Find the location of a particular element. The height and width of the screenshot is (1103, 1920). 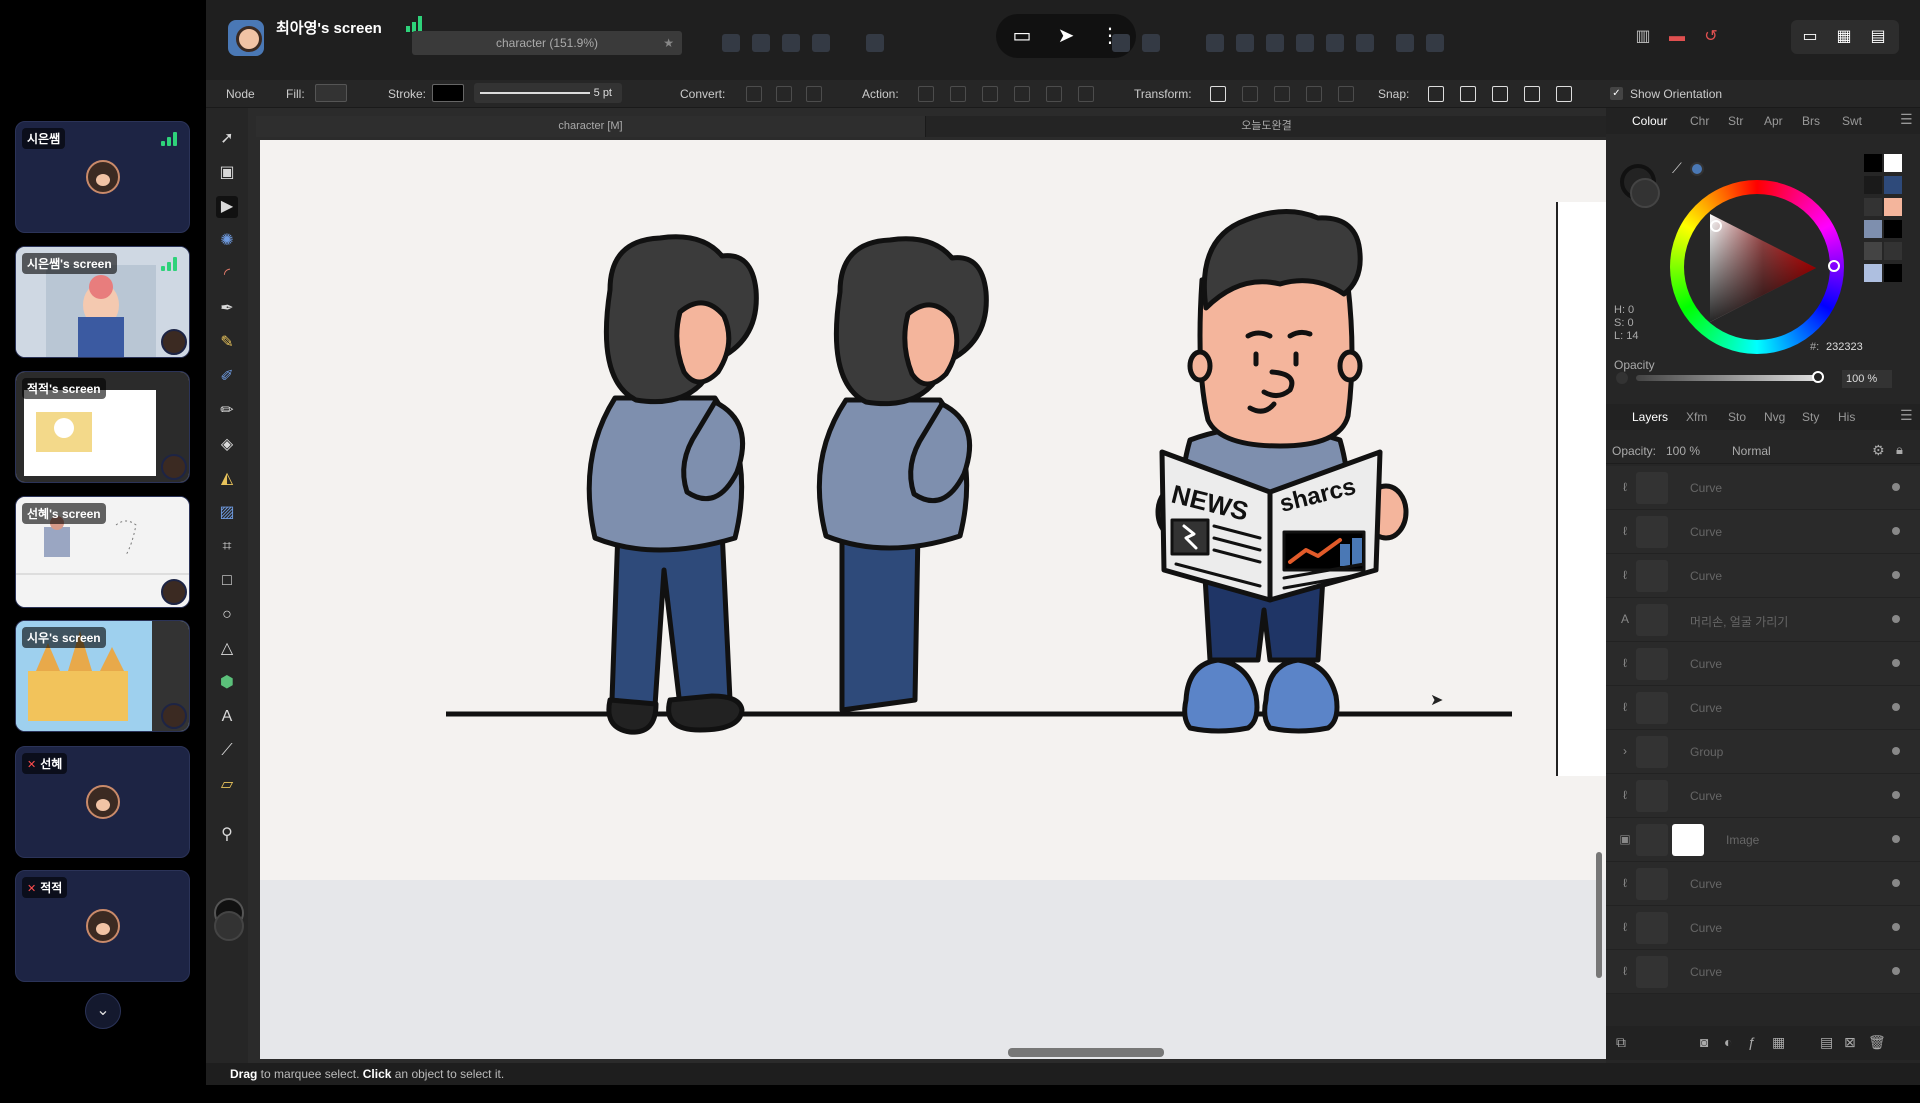

layer-options-icon: ⧉ is located at coordinates (1621, 1042).